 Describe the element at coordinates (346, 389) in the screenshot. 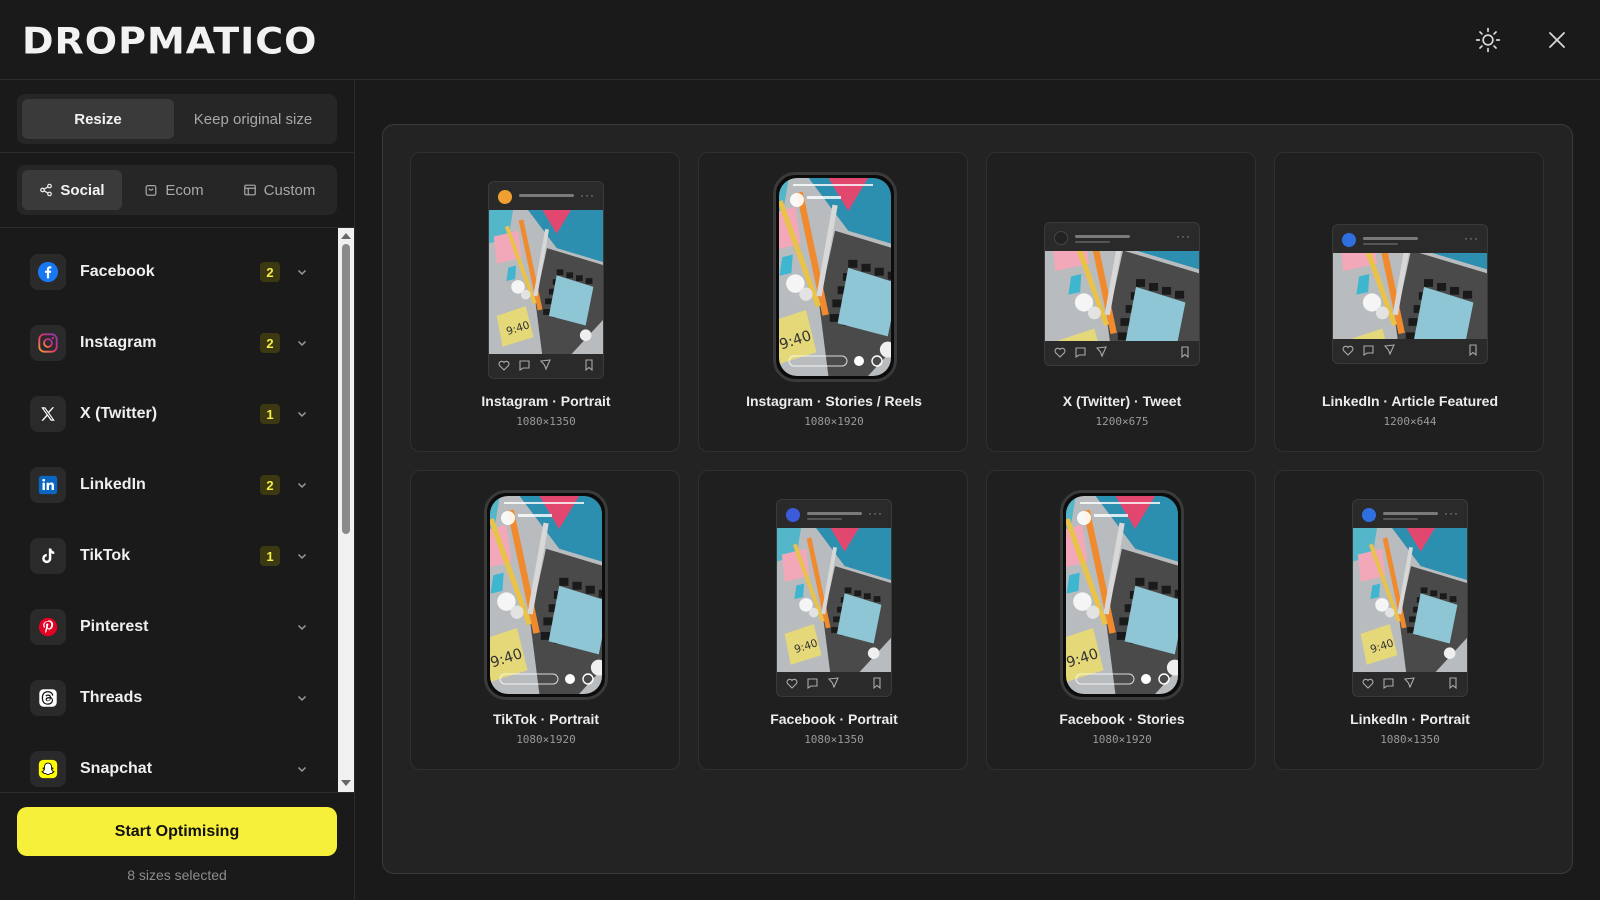

I see `scrollbar-thumb` at that location.